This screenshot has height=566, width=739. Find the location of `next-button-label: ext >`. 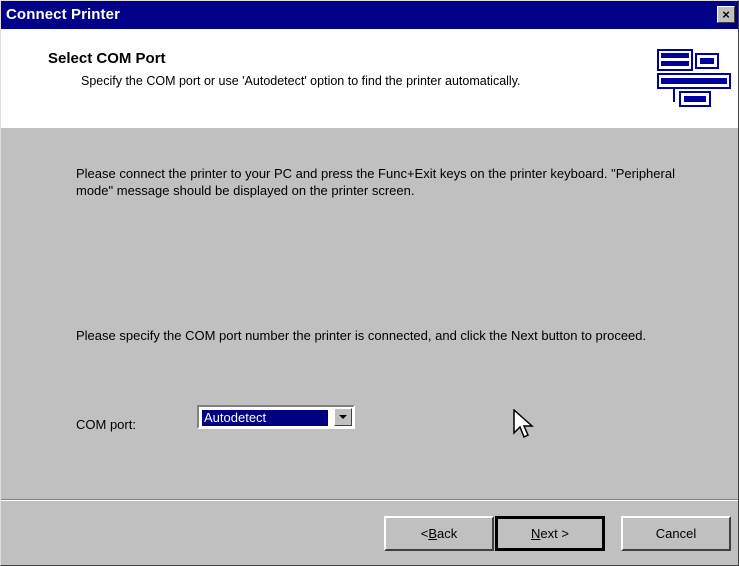

next-button-label: ext > is located at coordinates (554, 533).